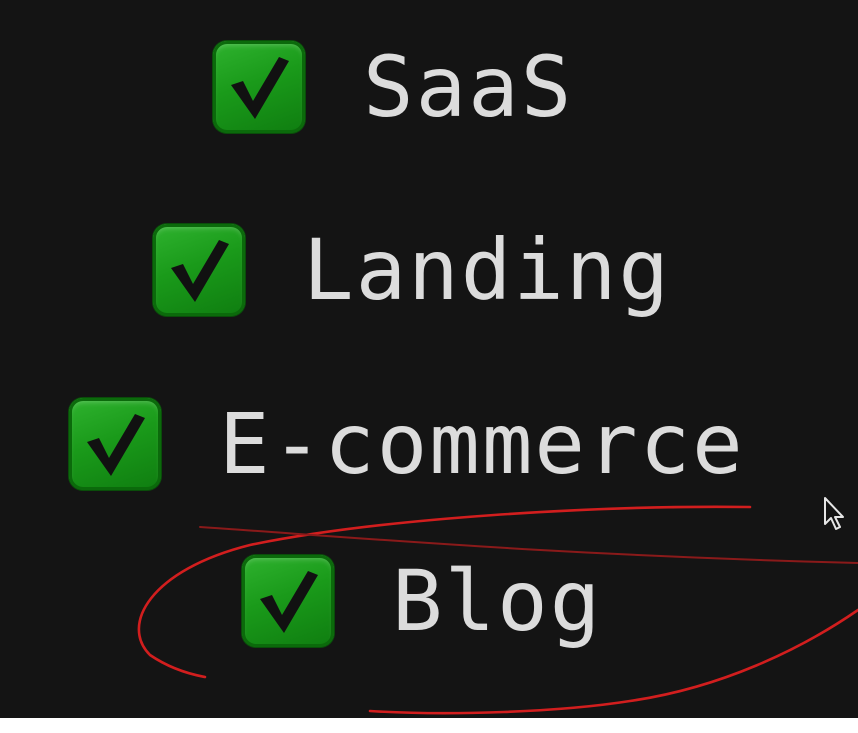 This screenshot has width=858, height=733. What do you see at coordinates (482, 444) in the screenshot?
I see `checklist-item-label: E-commerce` at bounding box center [482, 444].